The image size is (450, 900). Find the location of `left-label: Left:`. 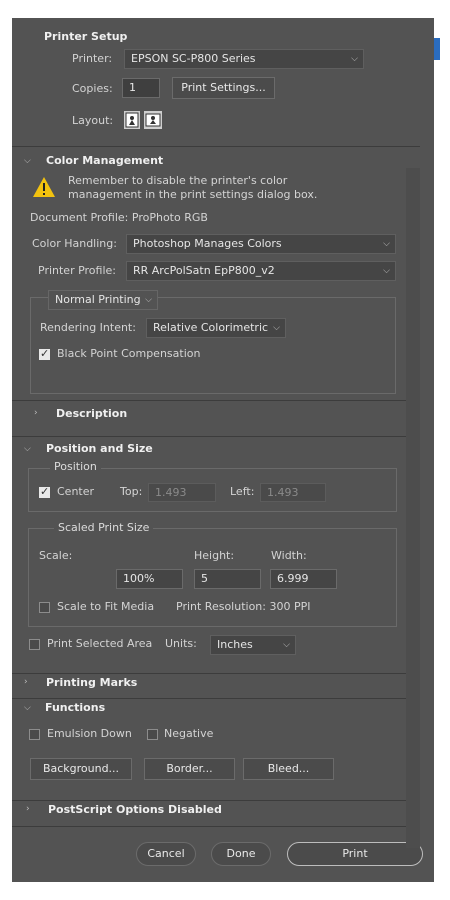

left-label: Left: is located at coordinates (242, 491).